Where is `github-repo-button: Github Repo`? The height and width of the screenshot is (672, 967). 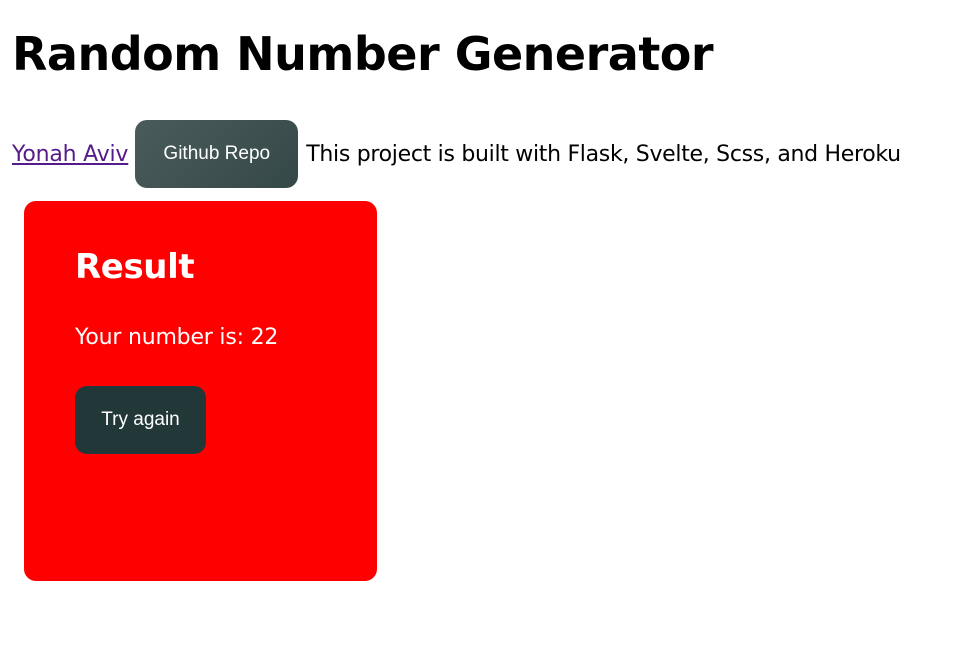
github-repo-button: Github Repo is located at coordinates (217, 154).